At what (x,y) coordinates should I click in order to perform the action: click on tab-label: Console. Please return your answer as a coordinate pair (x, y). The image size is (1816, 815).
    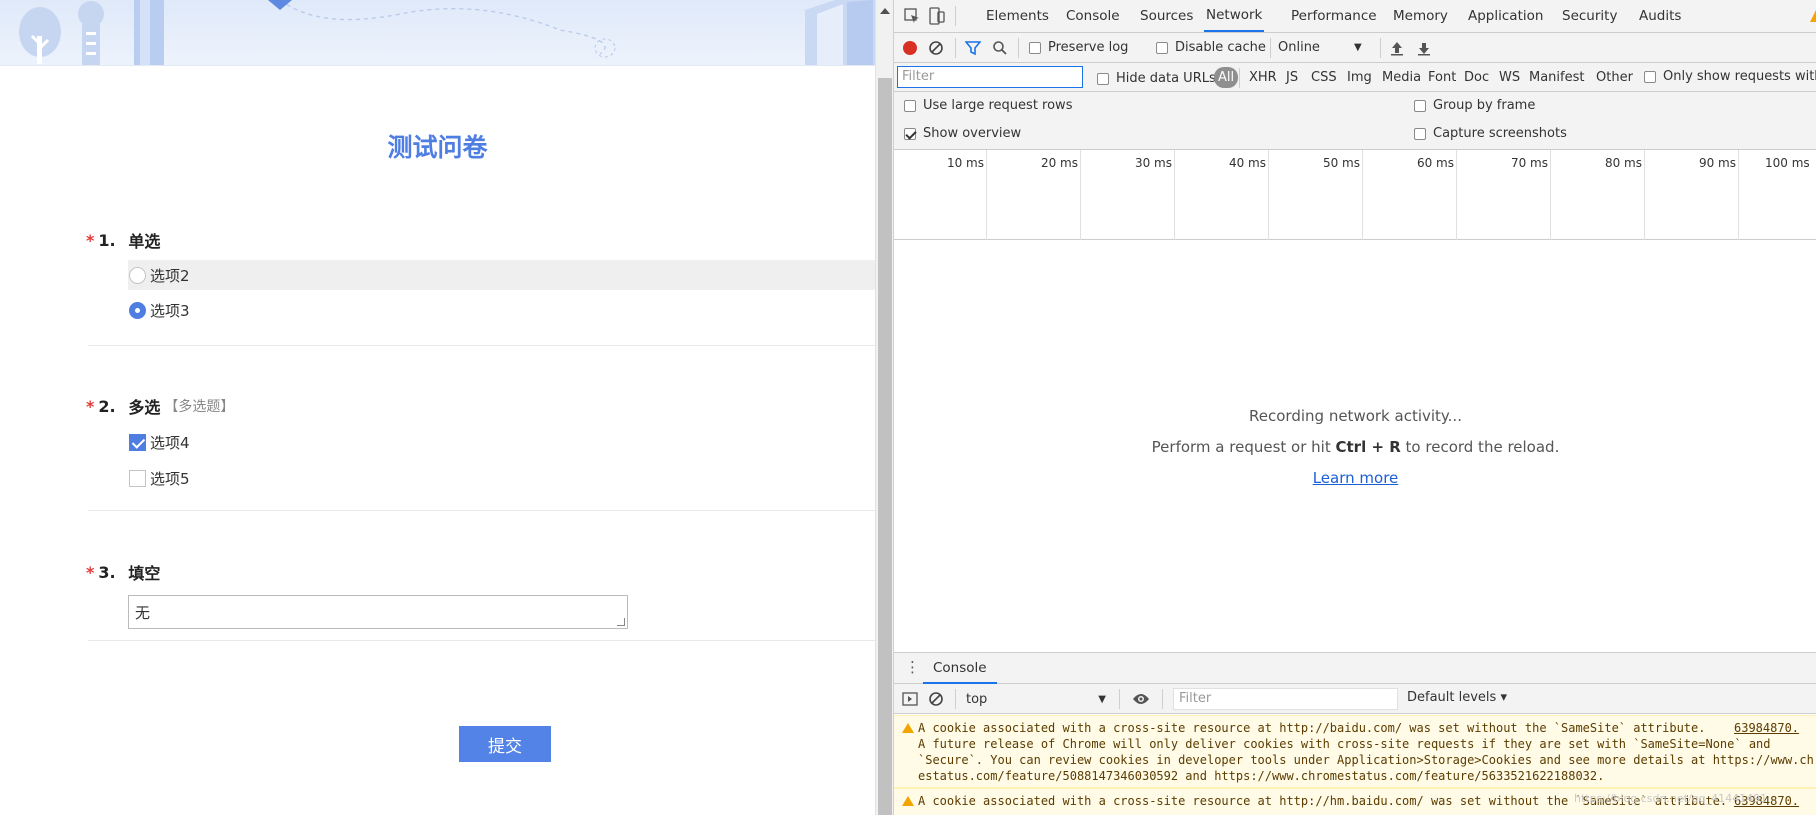
    Looking at the image, I should click on (960, 667).